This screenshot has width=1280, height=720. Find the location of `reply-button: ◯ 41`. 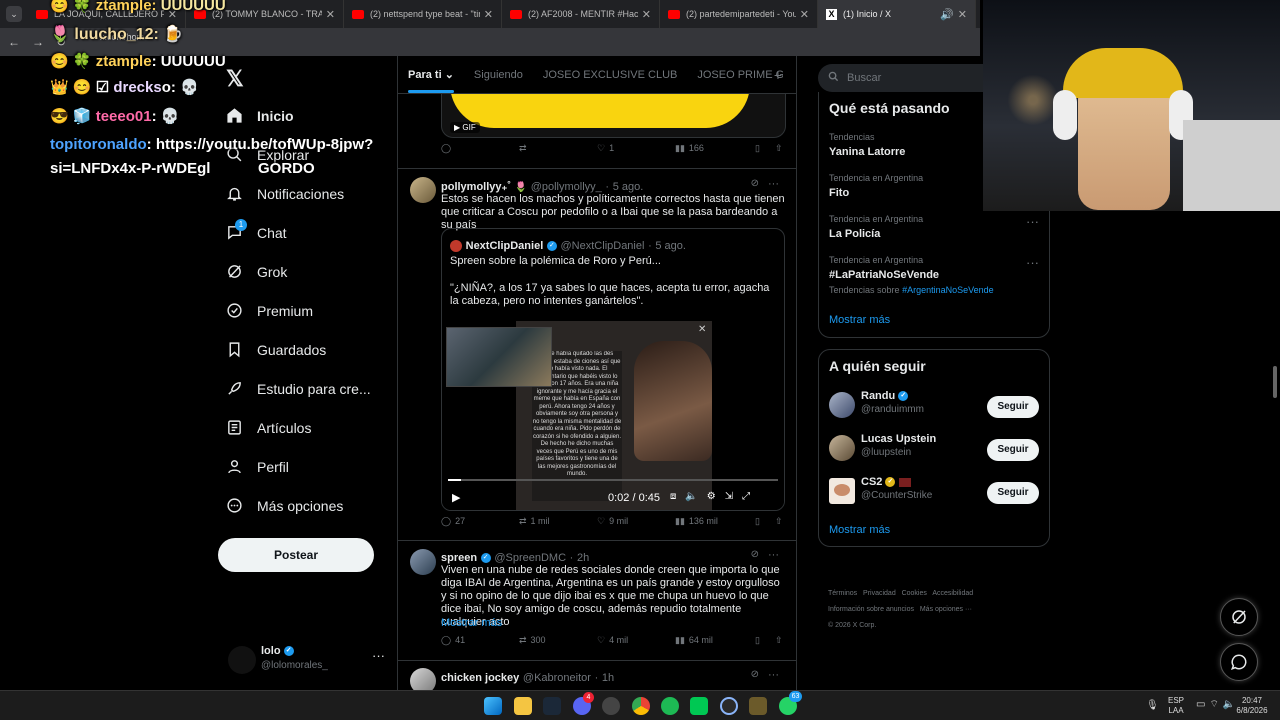

reply-button: ◯ 41 is located at coordinates (453, 640).